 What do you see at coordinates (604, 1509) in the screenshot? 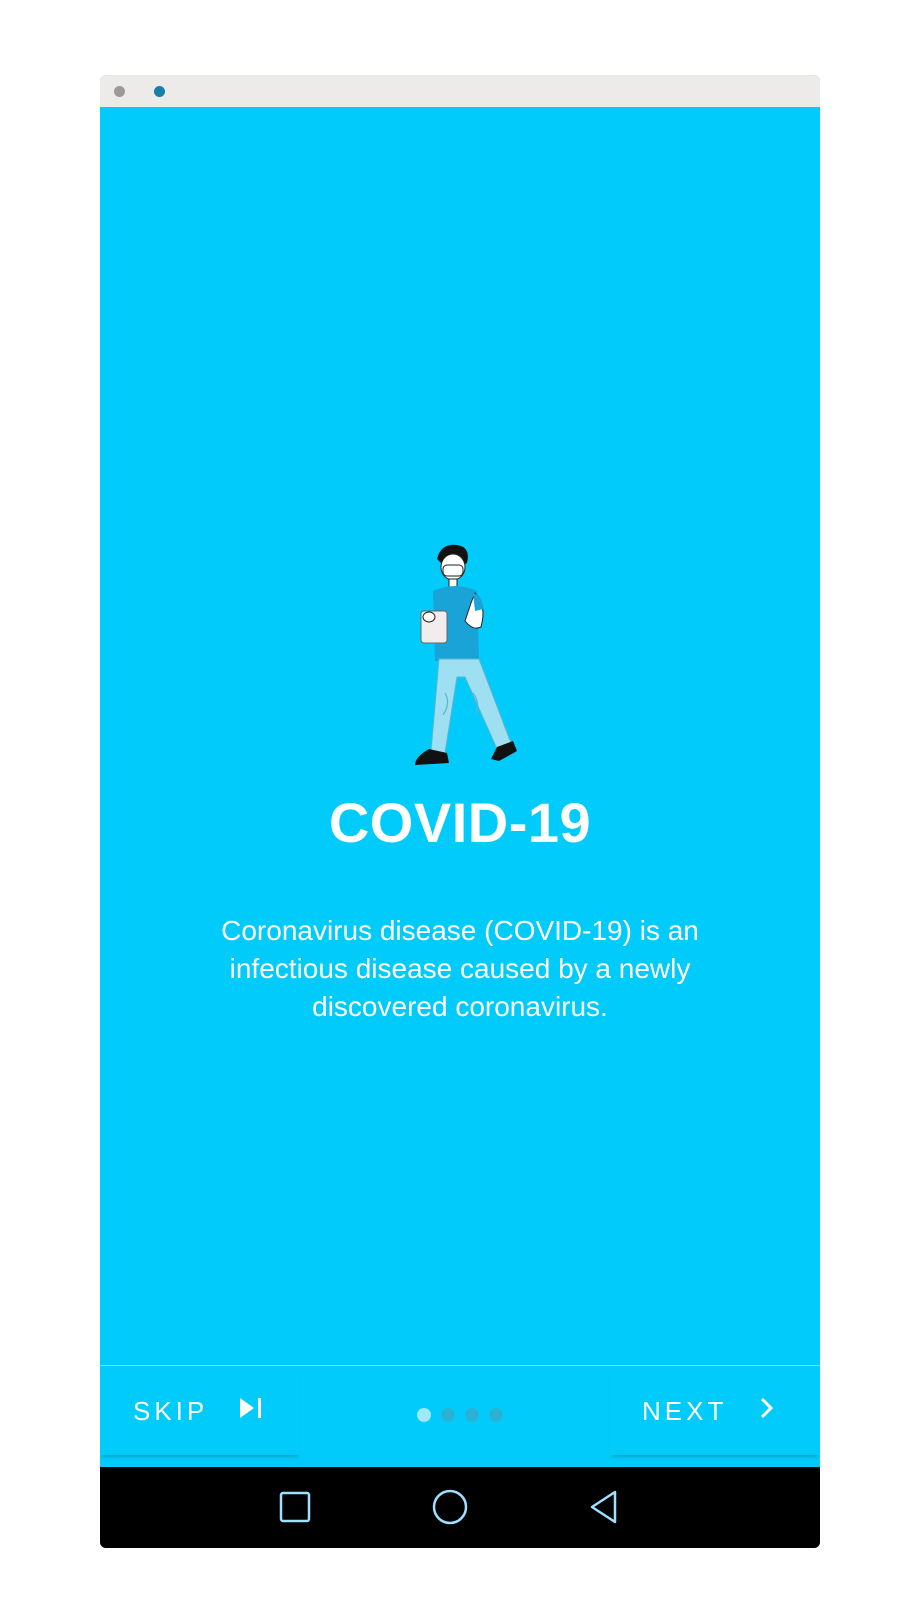
I see `back-triangle-icon` at bounding box center [604, 1509].